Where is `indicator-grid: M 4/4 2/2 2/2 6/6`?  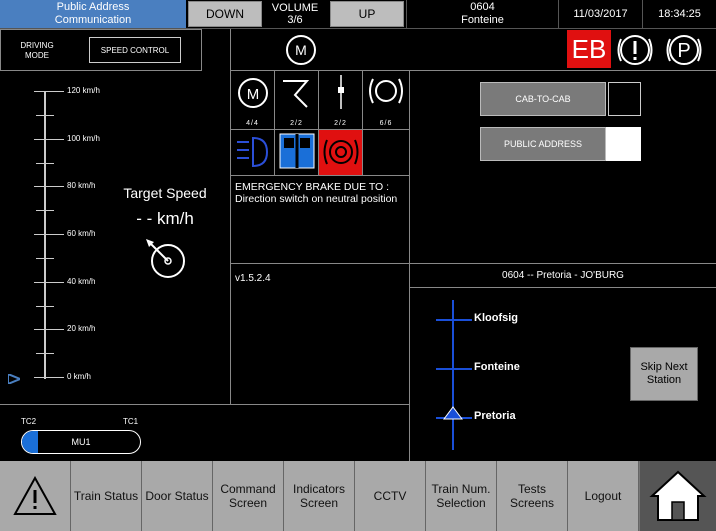 indicator-grid: M 4/4 2/2 2/2 6/6 is located at coordinates (320, 123).